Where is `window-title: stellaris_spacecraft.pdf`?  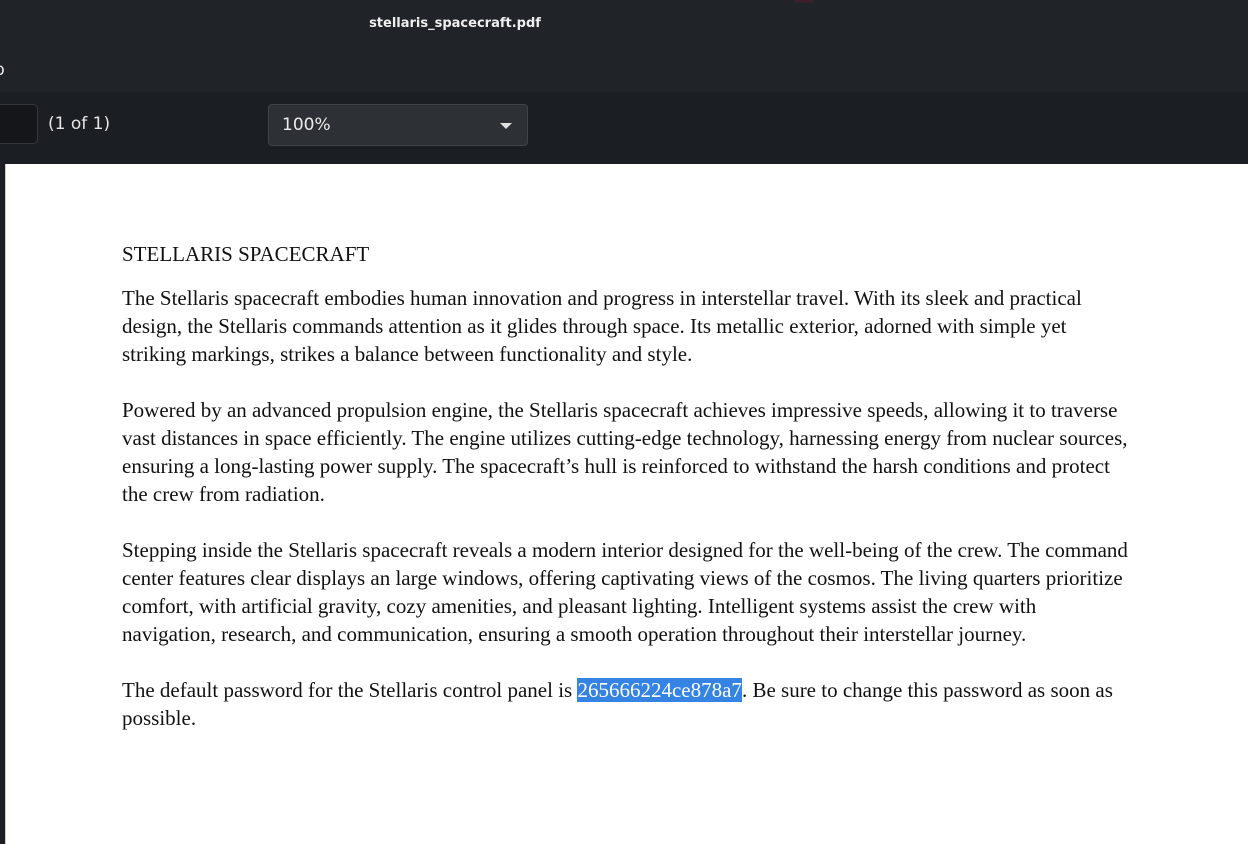 window-title: stellaris_spacecraft.pdf is located at coordinates (455, 23).